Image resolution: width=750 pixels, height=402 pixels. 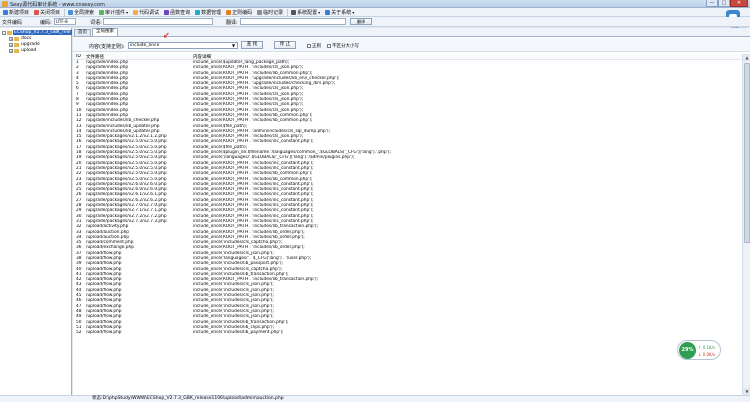 What do you see at coordinates (260, 12) in the screenshot?
I see `notes-icon` at bounding box center [260, 12].